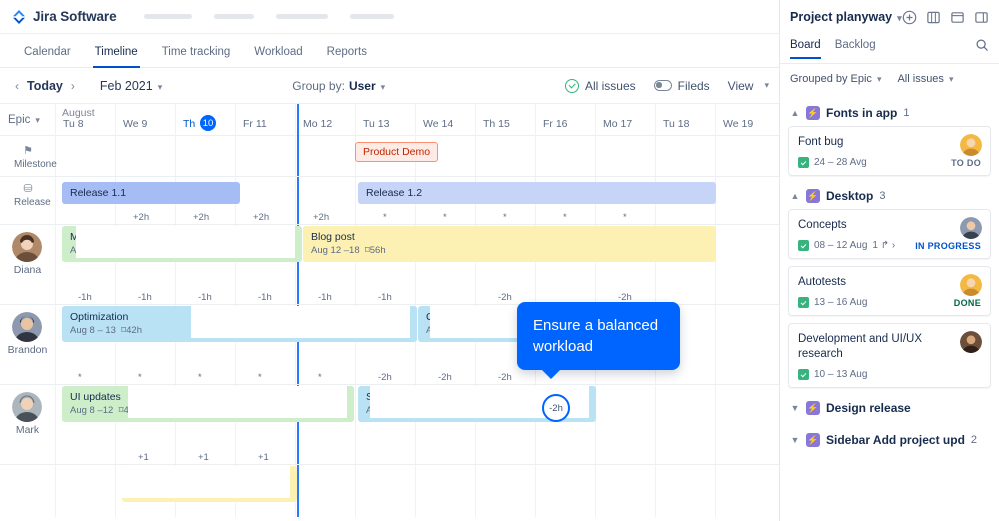  I want to click on day-label: Fr 11, so click(255, 124).